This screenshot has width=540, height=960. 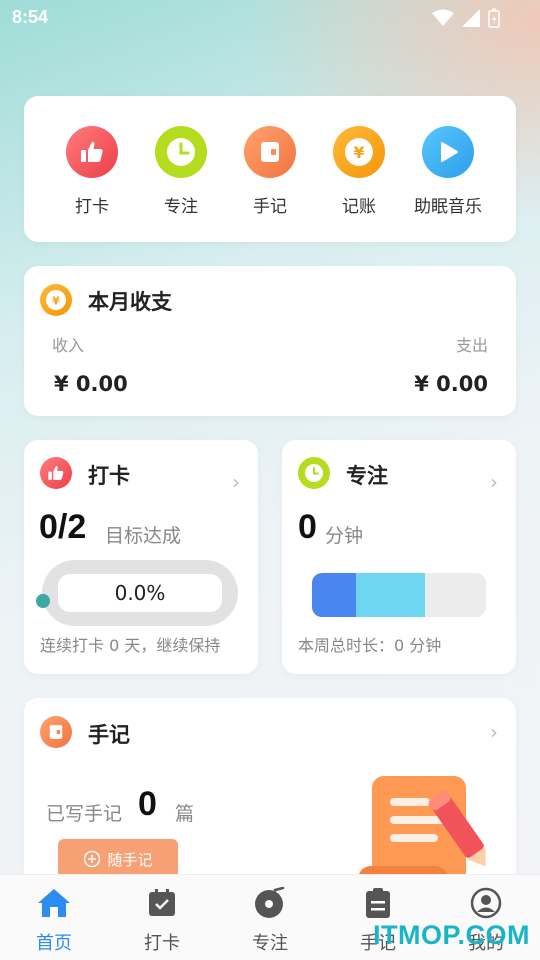 What do you see at coordinates (92, 859) in the screenshot?
I see `plus-circle-icon` at bounding box center [92, 859].